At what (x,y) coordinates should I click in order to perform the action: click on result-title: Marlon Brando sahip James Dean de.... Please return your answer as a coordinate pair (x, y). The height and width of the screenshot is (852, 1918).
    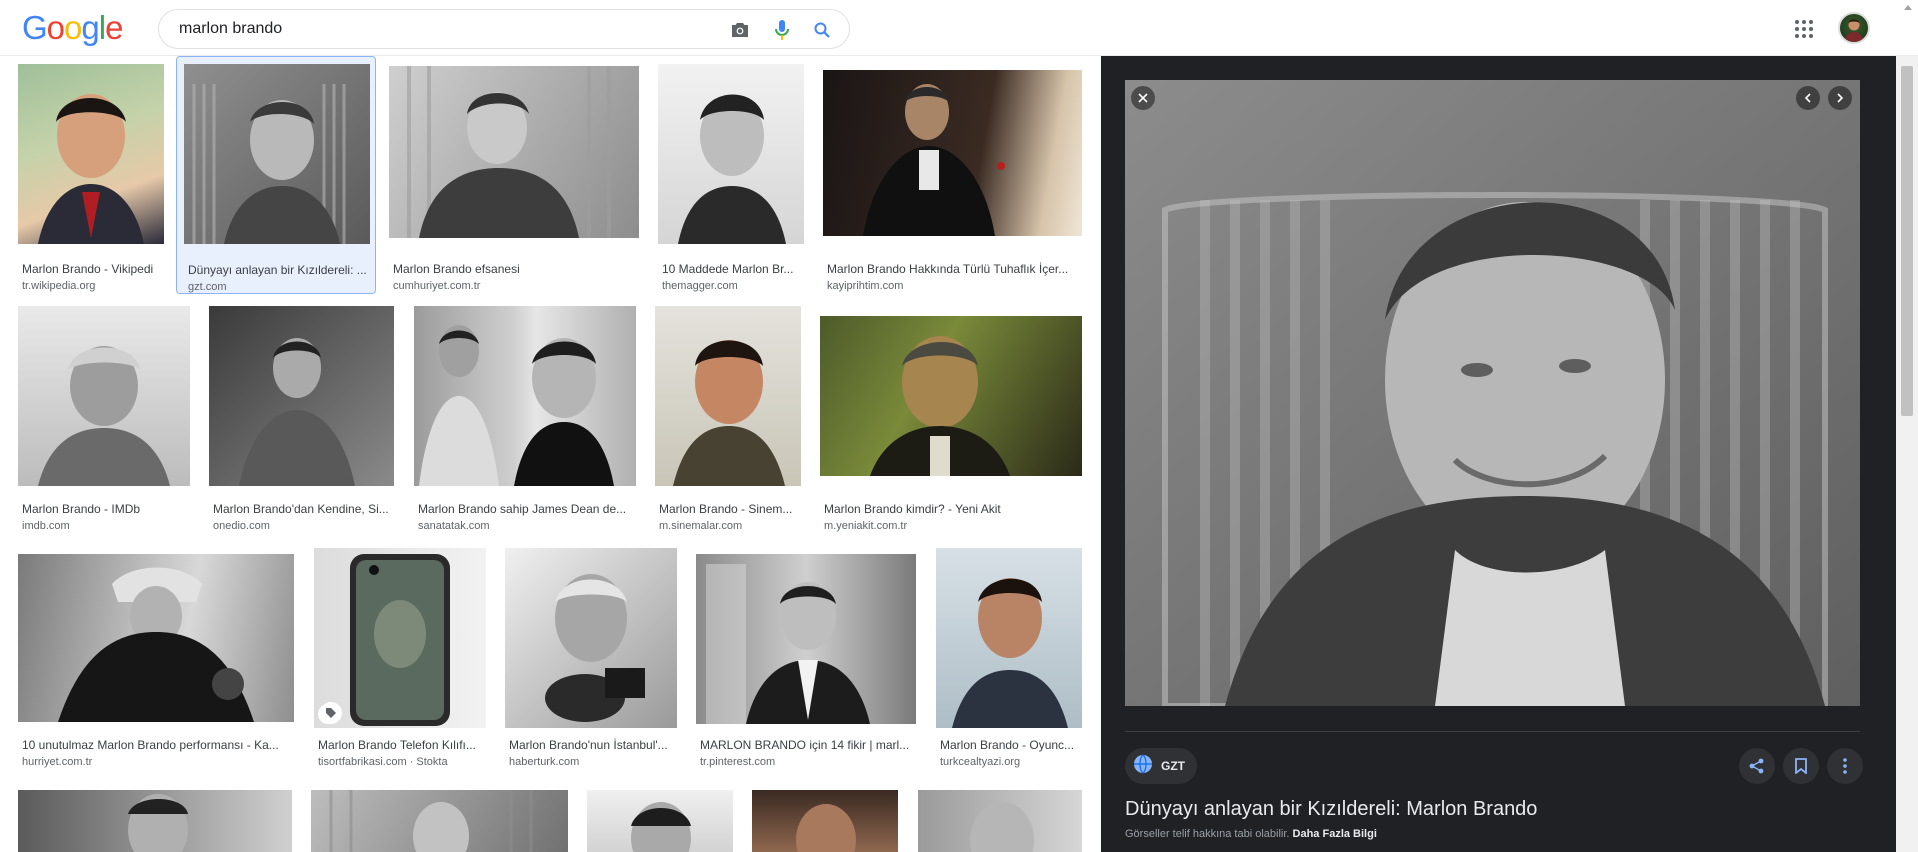
    Looking at the image, I should click on (527, 509).